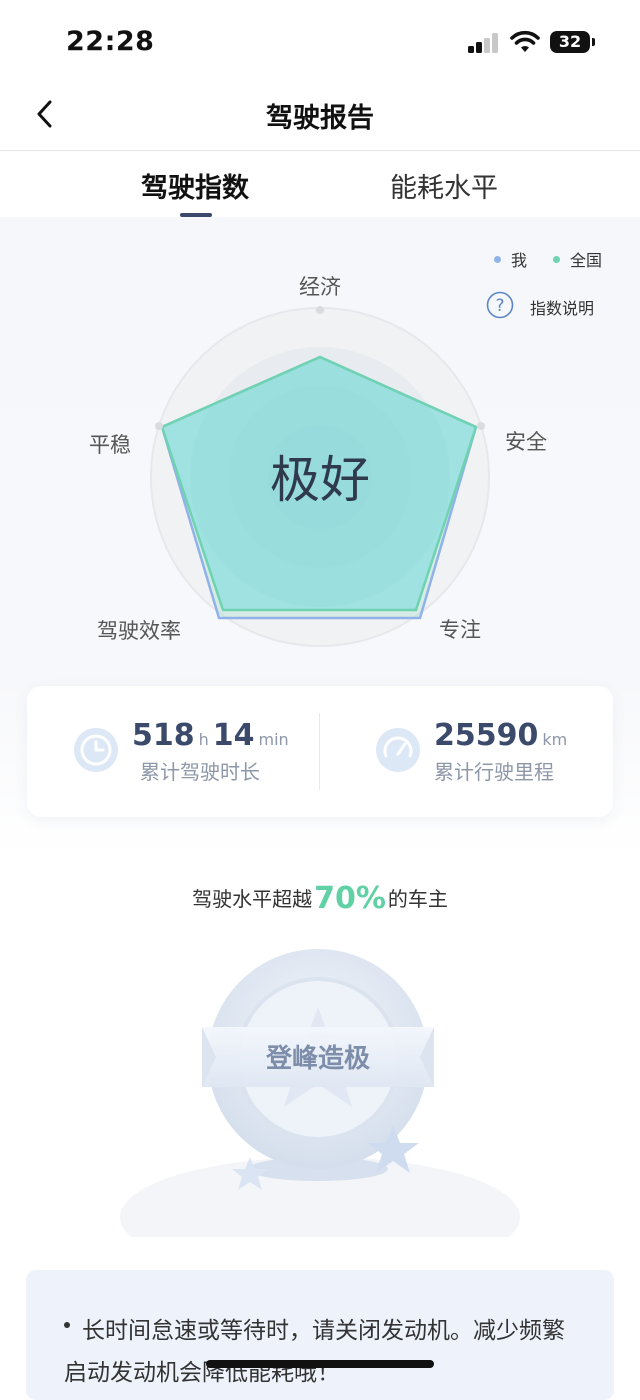  I want to click on tab-driving-index: 驾驶指数, so click(195, 185).